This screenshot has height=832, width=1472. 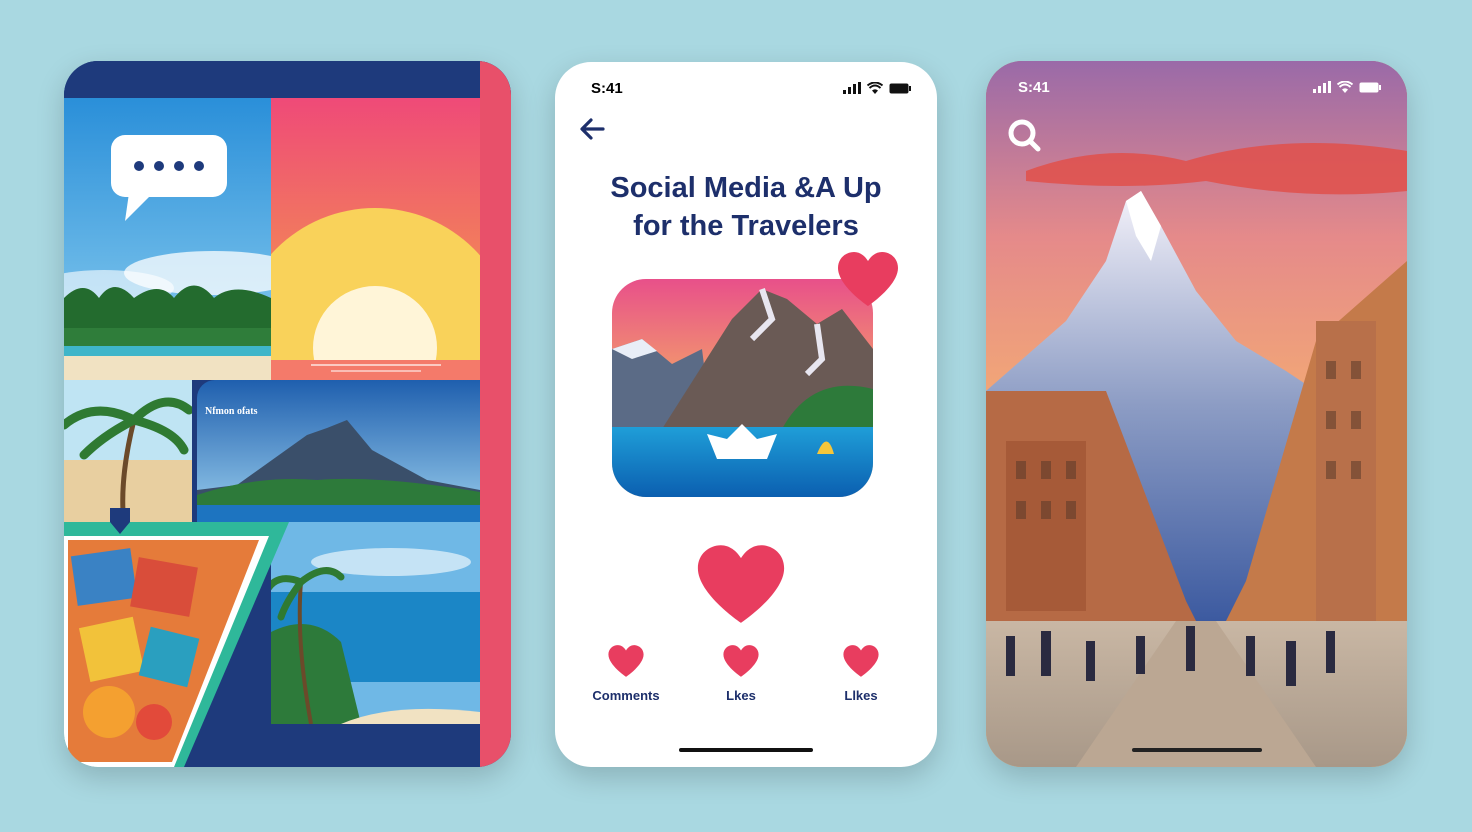 What do you see at coordinates (746, 226) in the screenshot?
I see `title-line-2: for the Travelers` at bounding box center [746, 226].